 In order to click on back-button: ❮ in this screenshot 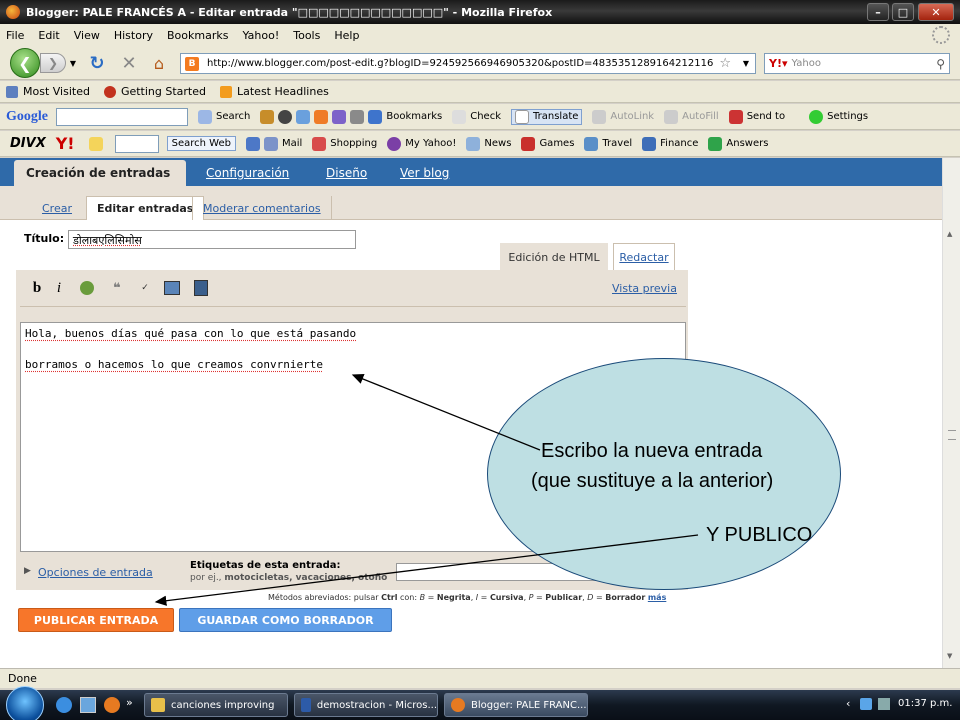, I will do `click(25, 63)`.